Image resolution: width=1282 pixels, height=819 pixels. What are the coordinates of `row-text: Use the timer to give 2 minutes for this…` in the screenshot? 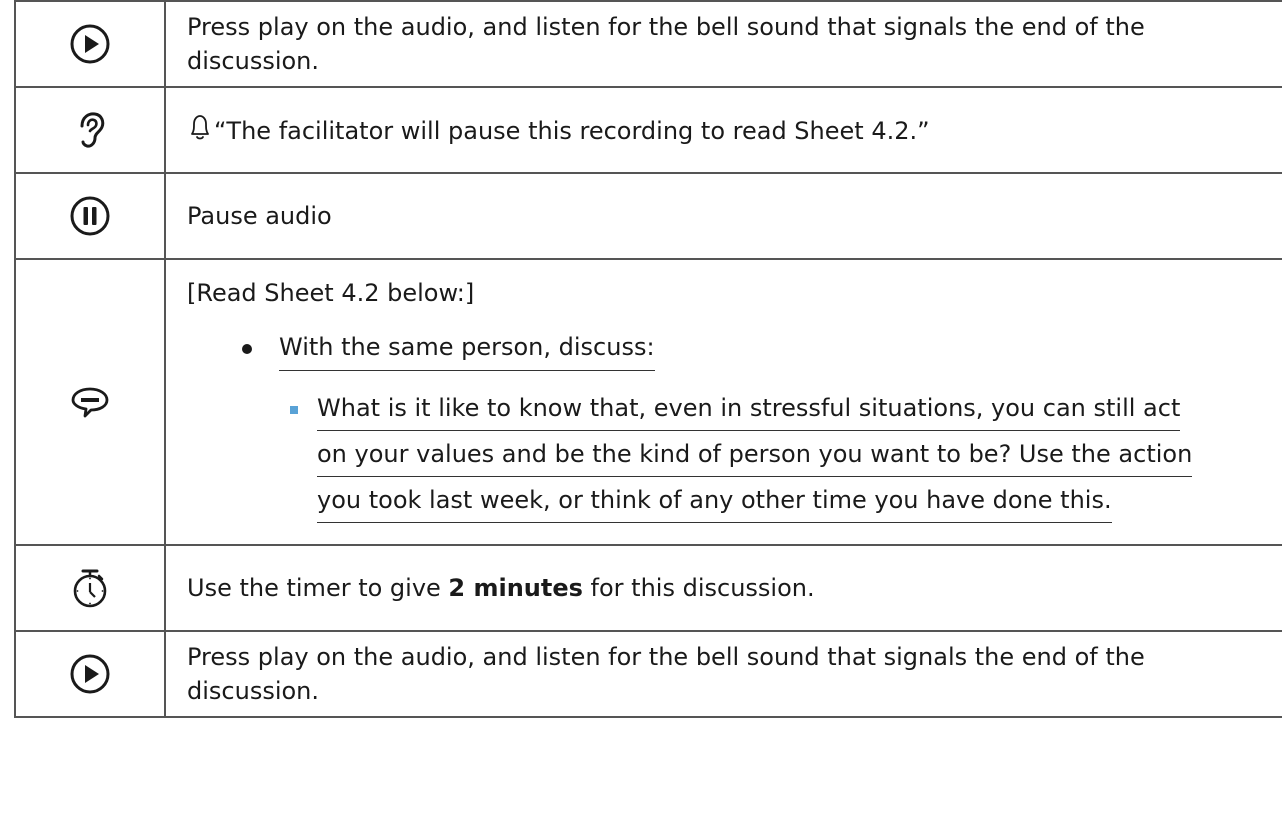 It's located at (723, 588).